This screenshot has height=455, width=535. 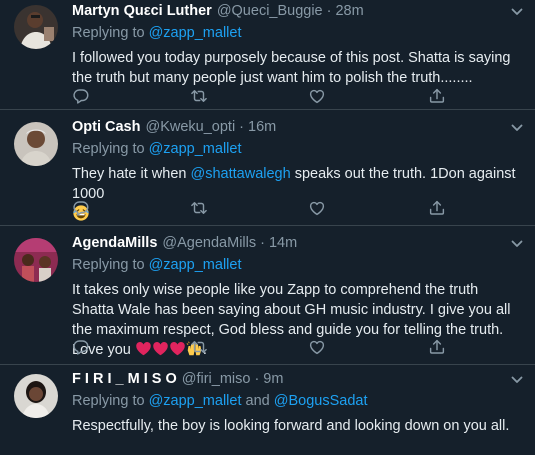 What do you see at coordinates (216, 379) in the screenshot?
I see `username: @firi_miso` at bounding box center [216, 379].